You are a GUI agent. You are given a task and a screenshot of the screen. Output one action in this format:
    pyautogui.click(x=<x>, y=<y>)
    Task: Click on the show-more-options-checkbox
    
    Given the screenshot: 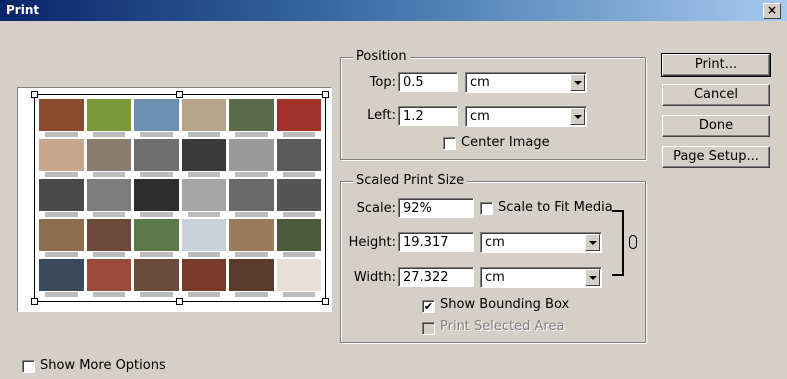 What is the action you would take?
    pyautogui.click(x=28, y=366)
    